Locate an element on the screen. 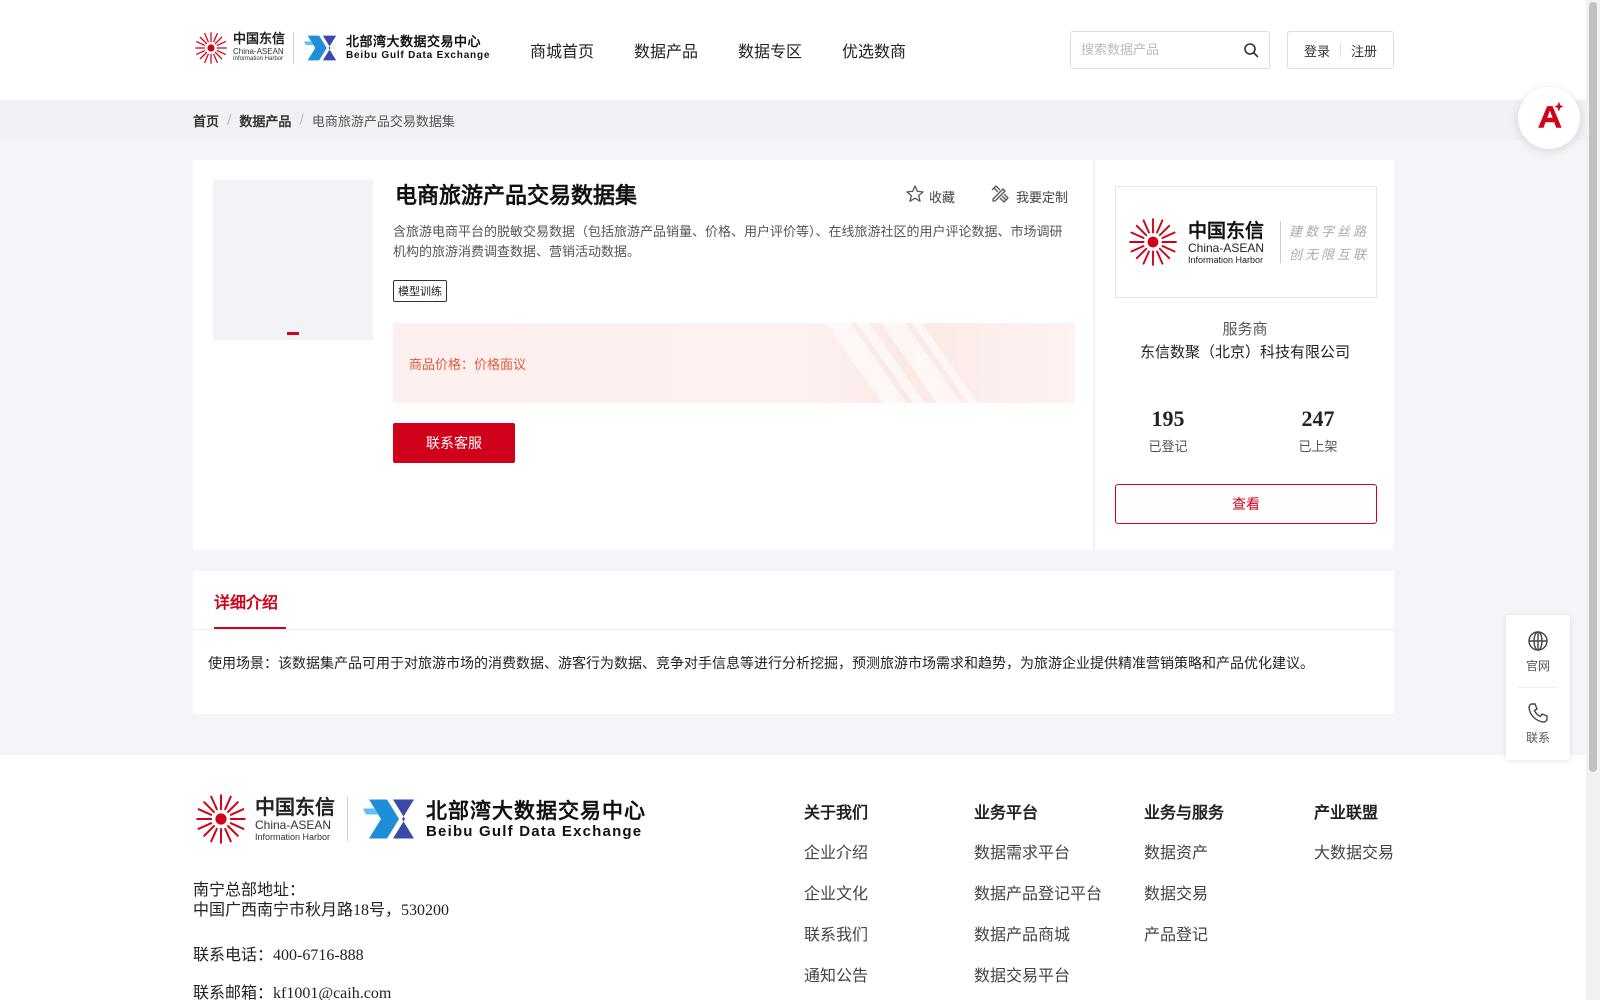  vendor-logo-en-sub: Information Harbor is located at coordinates (1226, 259).